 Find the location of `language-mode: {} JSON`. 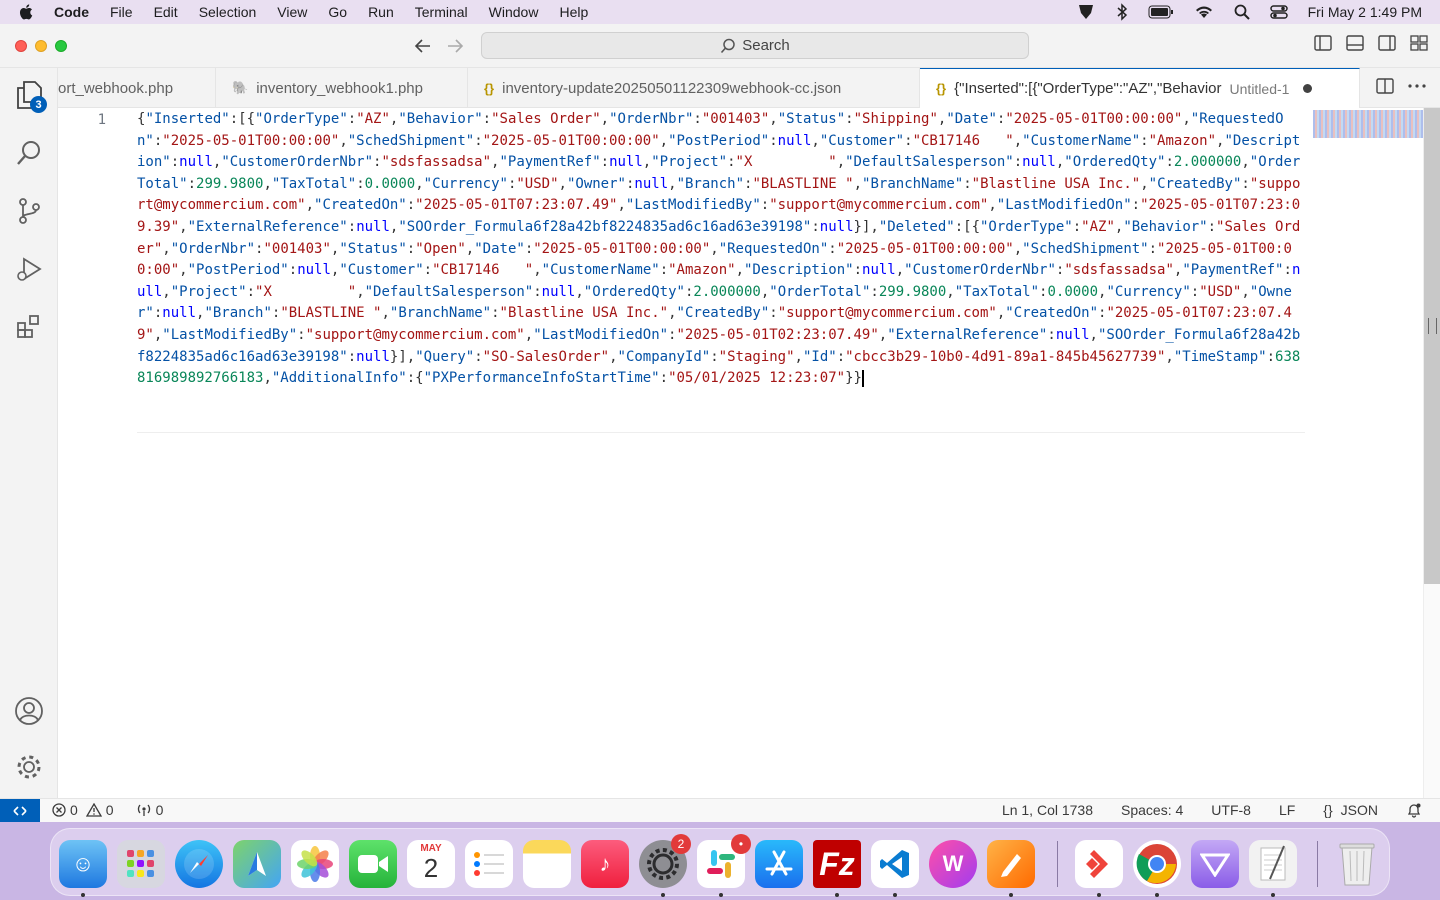

language-mode: {} JSON is located at coordinates (1350, 810).